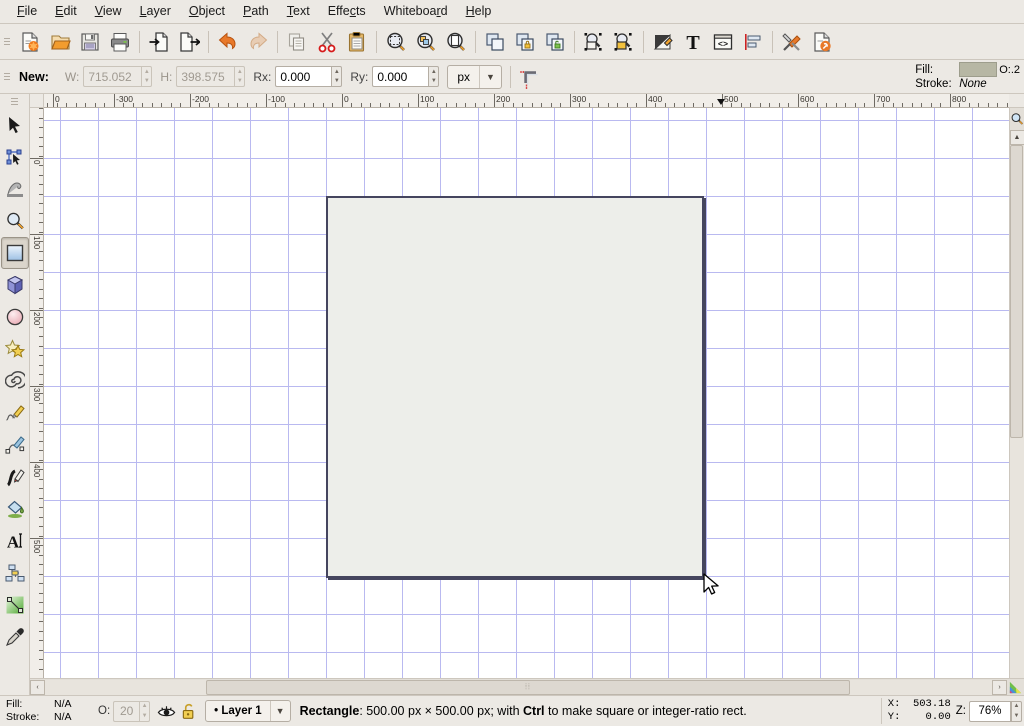 This screenshot has width=1024, height=726. I want to click on preferences-icon, so click(792, 42).